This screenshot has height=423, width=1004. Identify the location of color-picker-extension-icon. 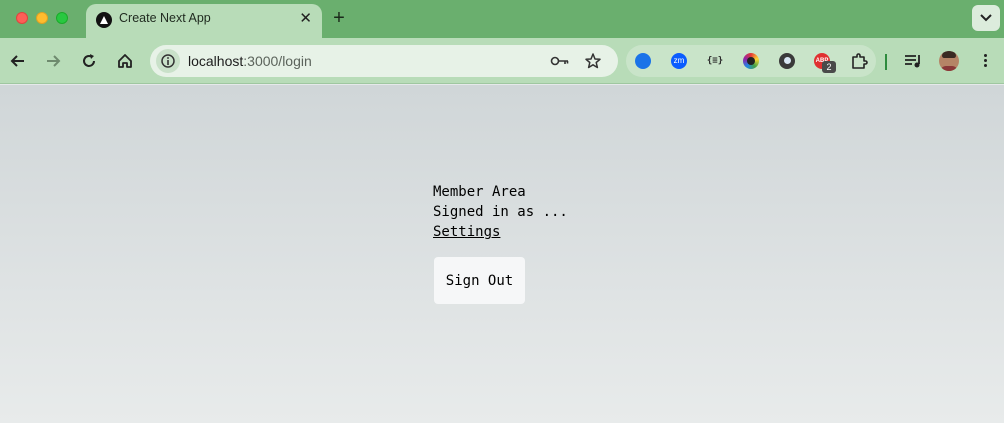
(751, 61).